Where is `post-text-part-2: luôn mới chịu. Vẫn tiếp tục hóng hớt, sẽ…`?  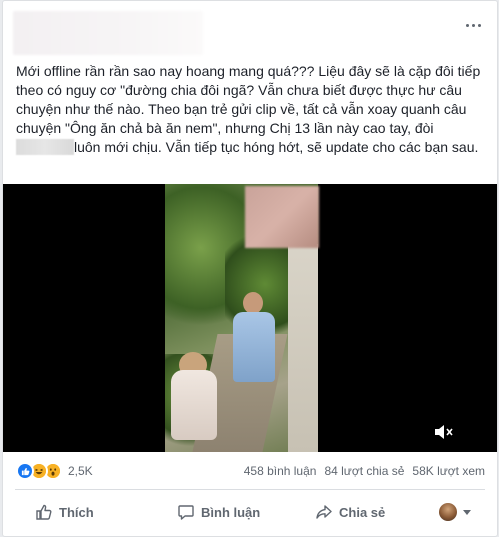
post-text-part-2: luôn mới chịu. Vẫn tiếp tục hóng hớt, sẽ… is located at coordinates (276, 147).